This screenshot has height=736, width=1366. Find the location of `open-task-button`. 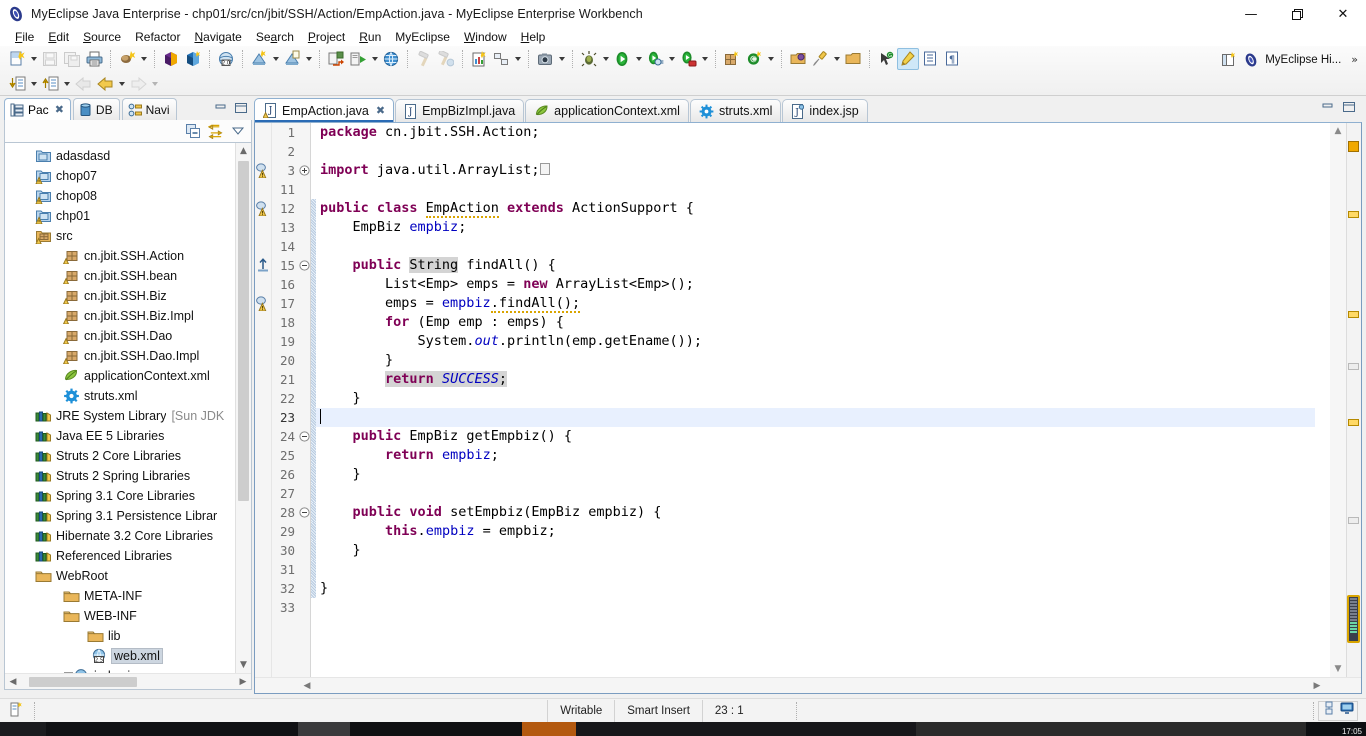

open-task-button is located at coordinates (853, 59).